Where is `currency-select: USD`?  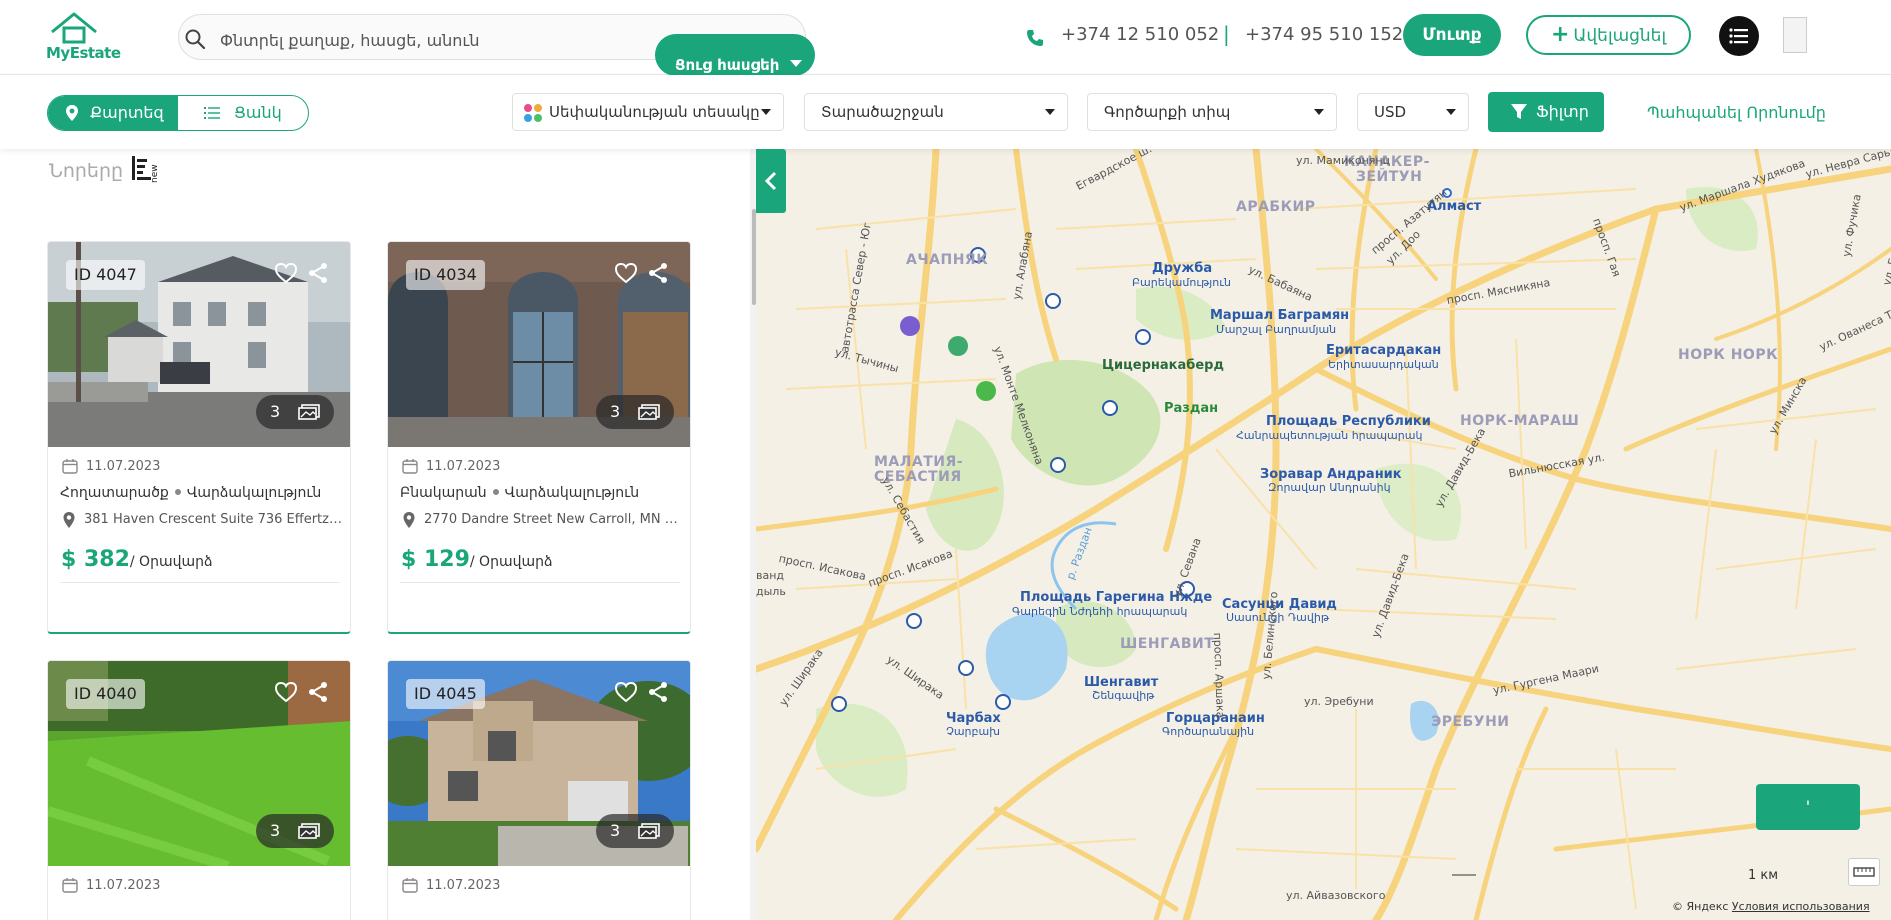
currency-select: USD is located at coordinates (1413, 112).